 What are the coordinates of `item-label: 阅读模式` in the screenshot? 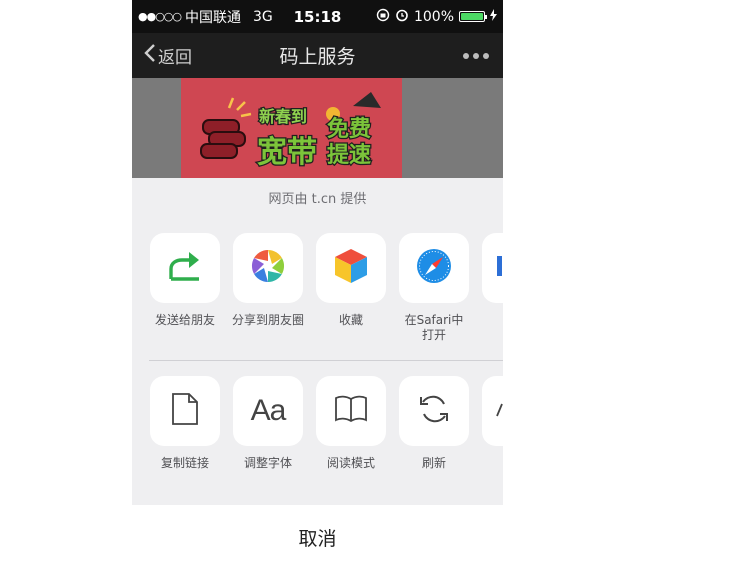 It's located at (350, 463).